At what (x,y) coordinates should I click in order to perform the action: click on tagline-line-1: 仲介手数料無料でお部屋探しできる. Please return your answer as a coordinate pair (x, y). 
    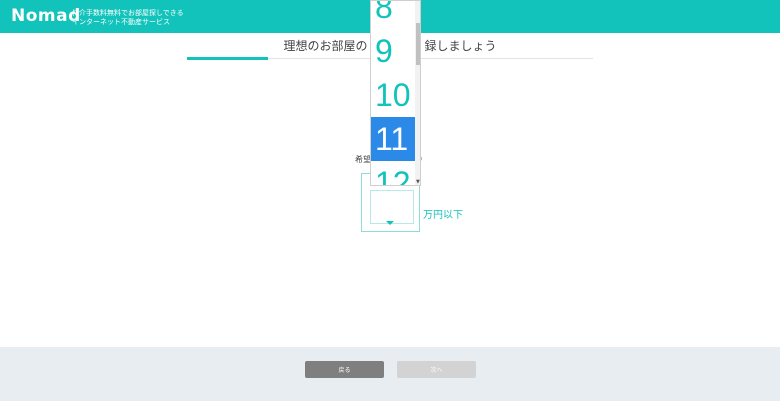
    Looking at the image, I should click on (128, 13).